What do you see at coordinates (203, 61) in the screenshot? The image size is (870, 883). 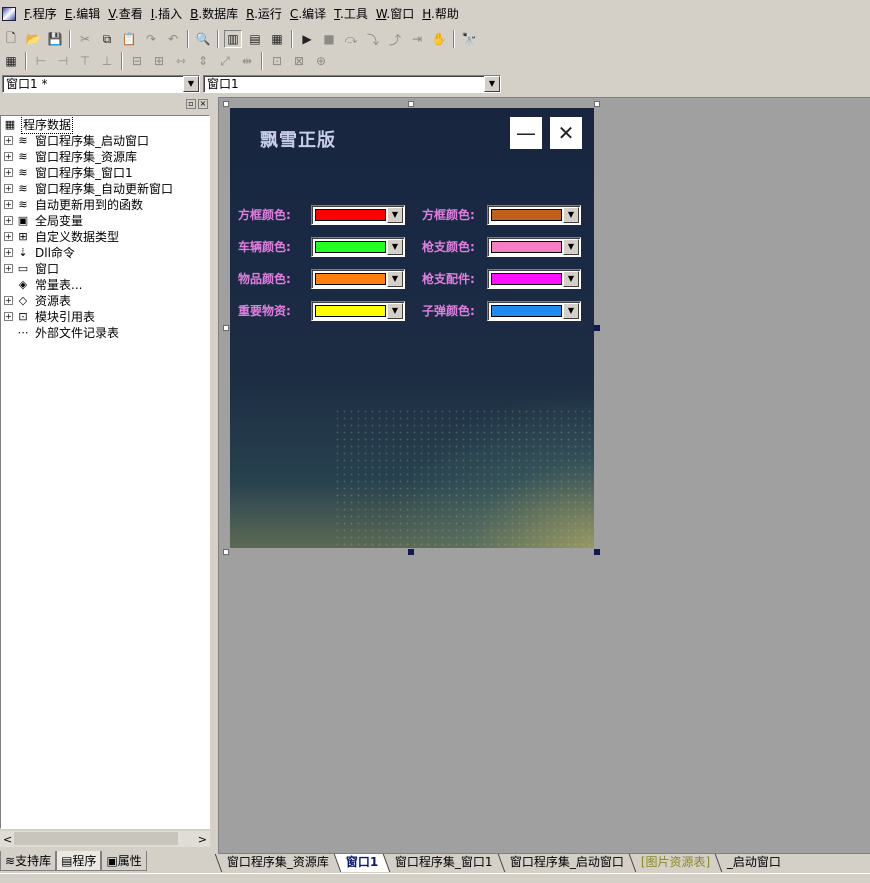 I see `same-height-icon: ⇕` at bounding box center [203, 61].